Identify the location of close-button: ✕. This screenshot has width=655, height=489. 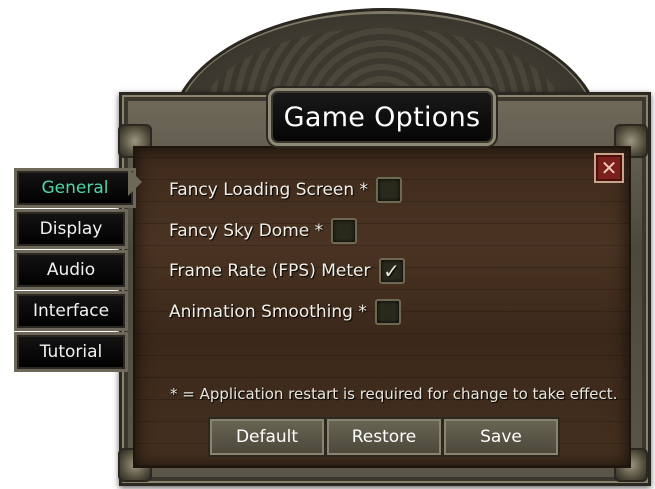
(609, 168).